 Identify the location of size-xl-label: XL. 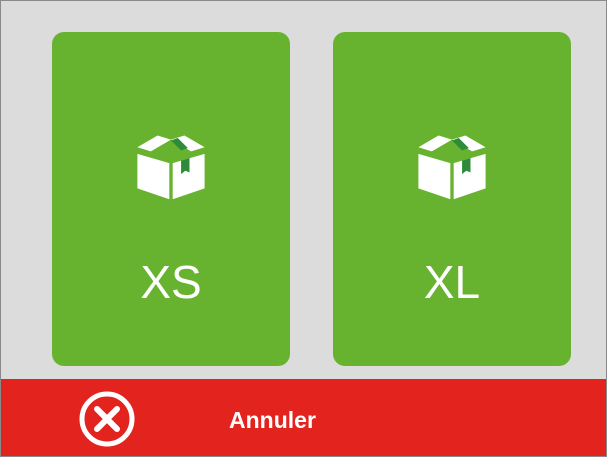
(452, 282).